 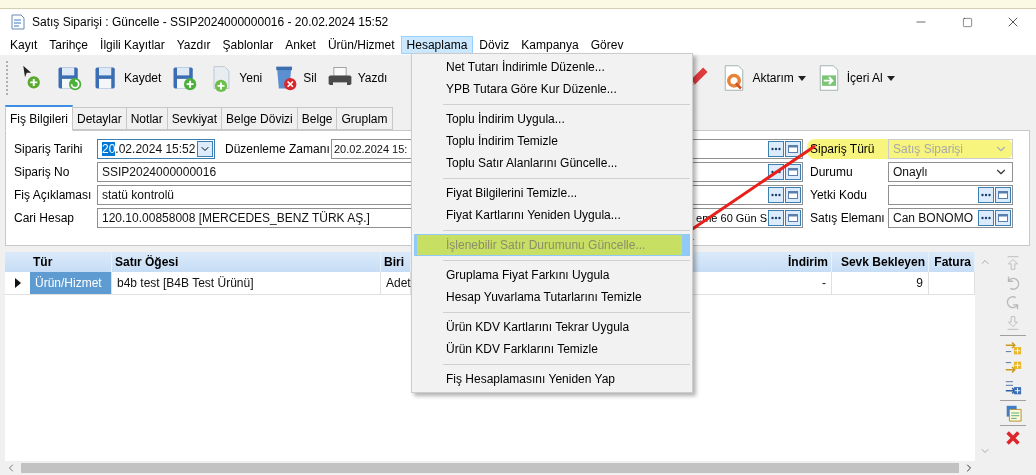 I want to click on toolbar-button: Yeni, so click(x=235, y=78).